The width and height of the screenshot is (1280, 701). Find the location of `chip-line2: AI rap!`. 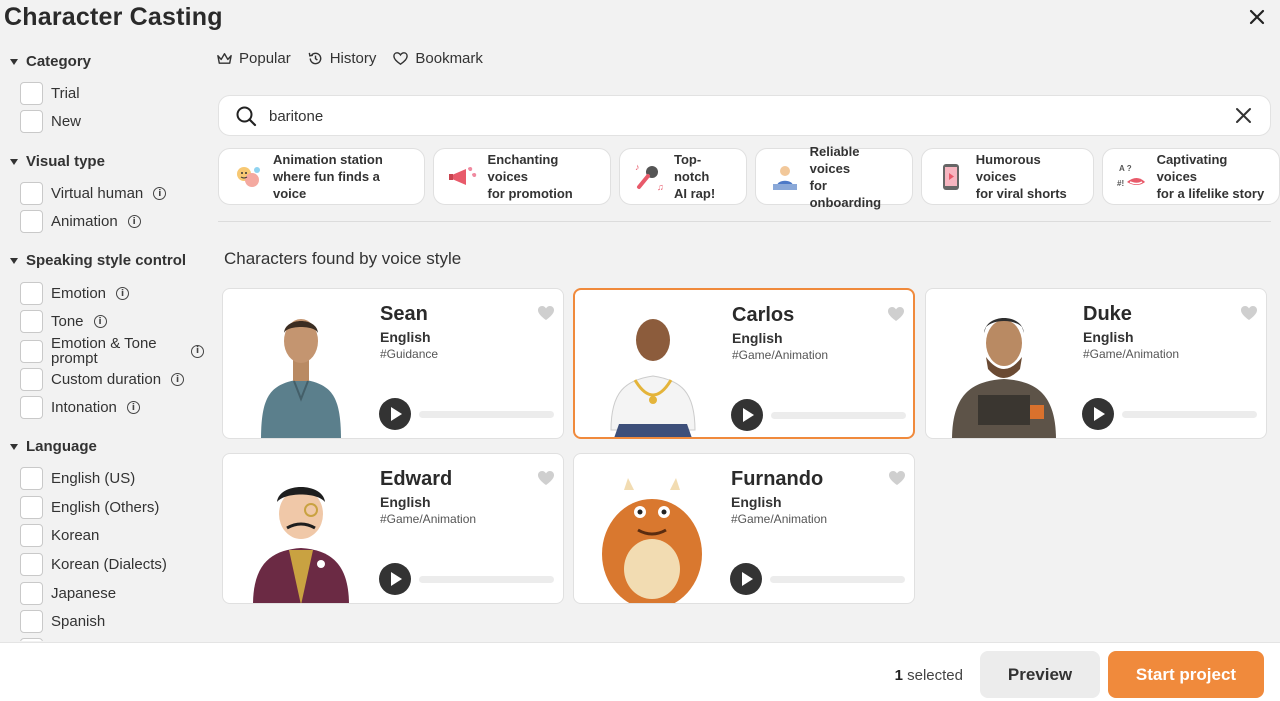

chip-line2: AI rap! is located at coordinates (694, 193).